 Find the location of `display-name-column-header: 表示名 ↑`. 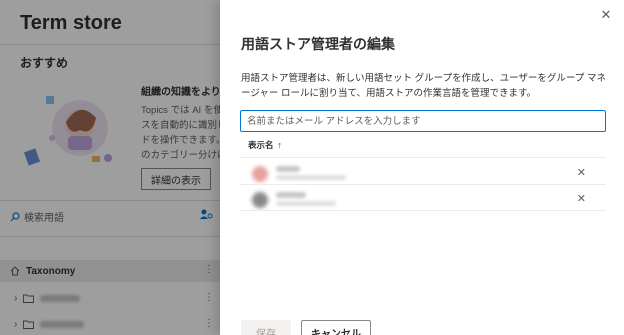

display-name-column-header: 表示名 ↑ is located at coordinates (265, 145).